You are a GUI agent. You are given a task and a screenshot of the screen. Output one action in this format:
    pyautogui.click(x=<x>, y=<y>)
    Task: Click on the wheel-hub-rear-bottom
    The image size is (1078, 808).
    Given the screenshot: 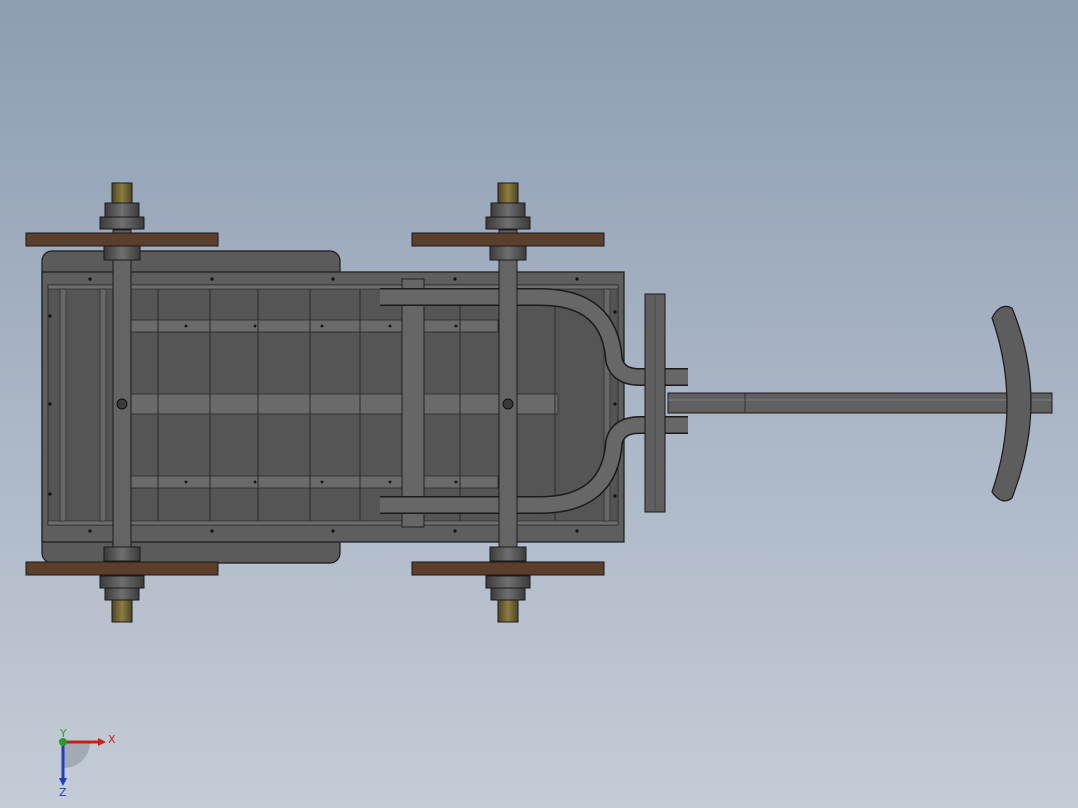 What is the action you would take?
    pyautogui.click(x=122, y=584)
    